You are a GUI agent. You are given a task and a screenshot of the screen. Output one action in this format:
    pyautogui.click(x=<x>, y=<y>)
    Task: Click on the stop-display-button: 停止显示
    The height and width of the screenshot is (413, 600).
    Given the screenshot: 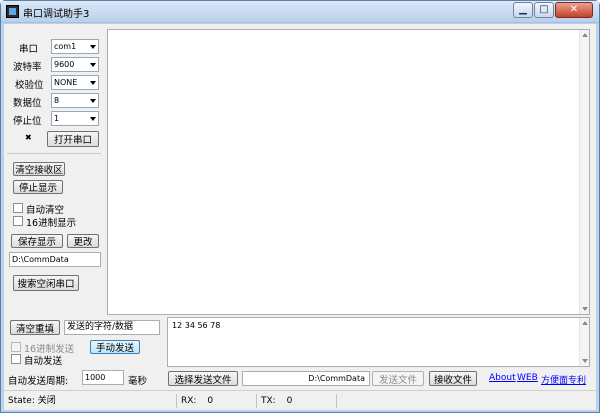 What is the action you would take?
    pyautogui.click(x=38, y=187)
    